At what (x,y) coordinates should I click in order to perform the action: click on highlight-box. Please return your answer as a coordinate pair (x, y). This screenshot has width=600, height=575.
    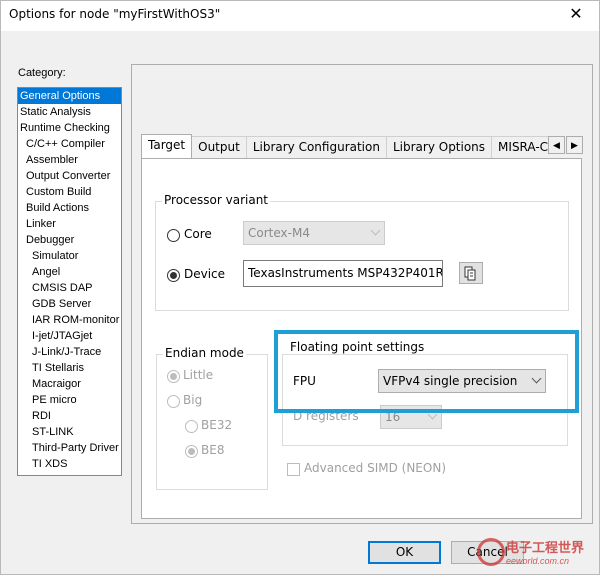
    Looking at the image, I should click on (426, 371).